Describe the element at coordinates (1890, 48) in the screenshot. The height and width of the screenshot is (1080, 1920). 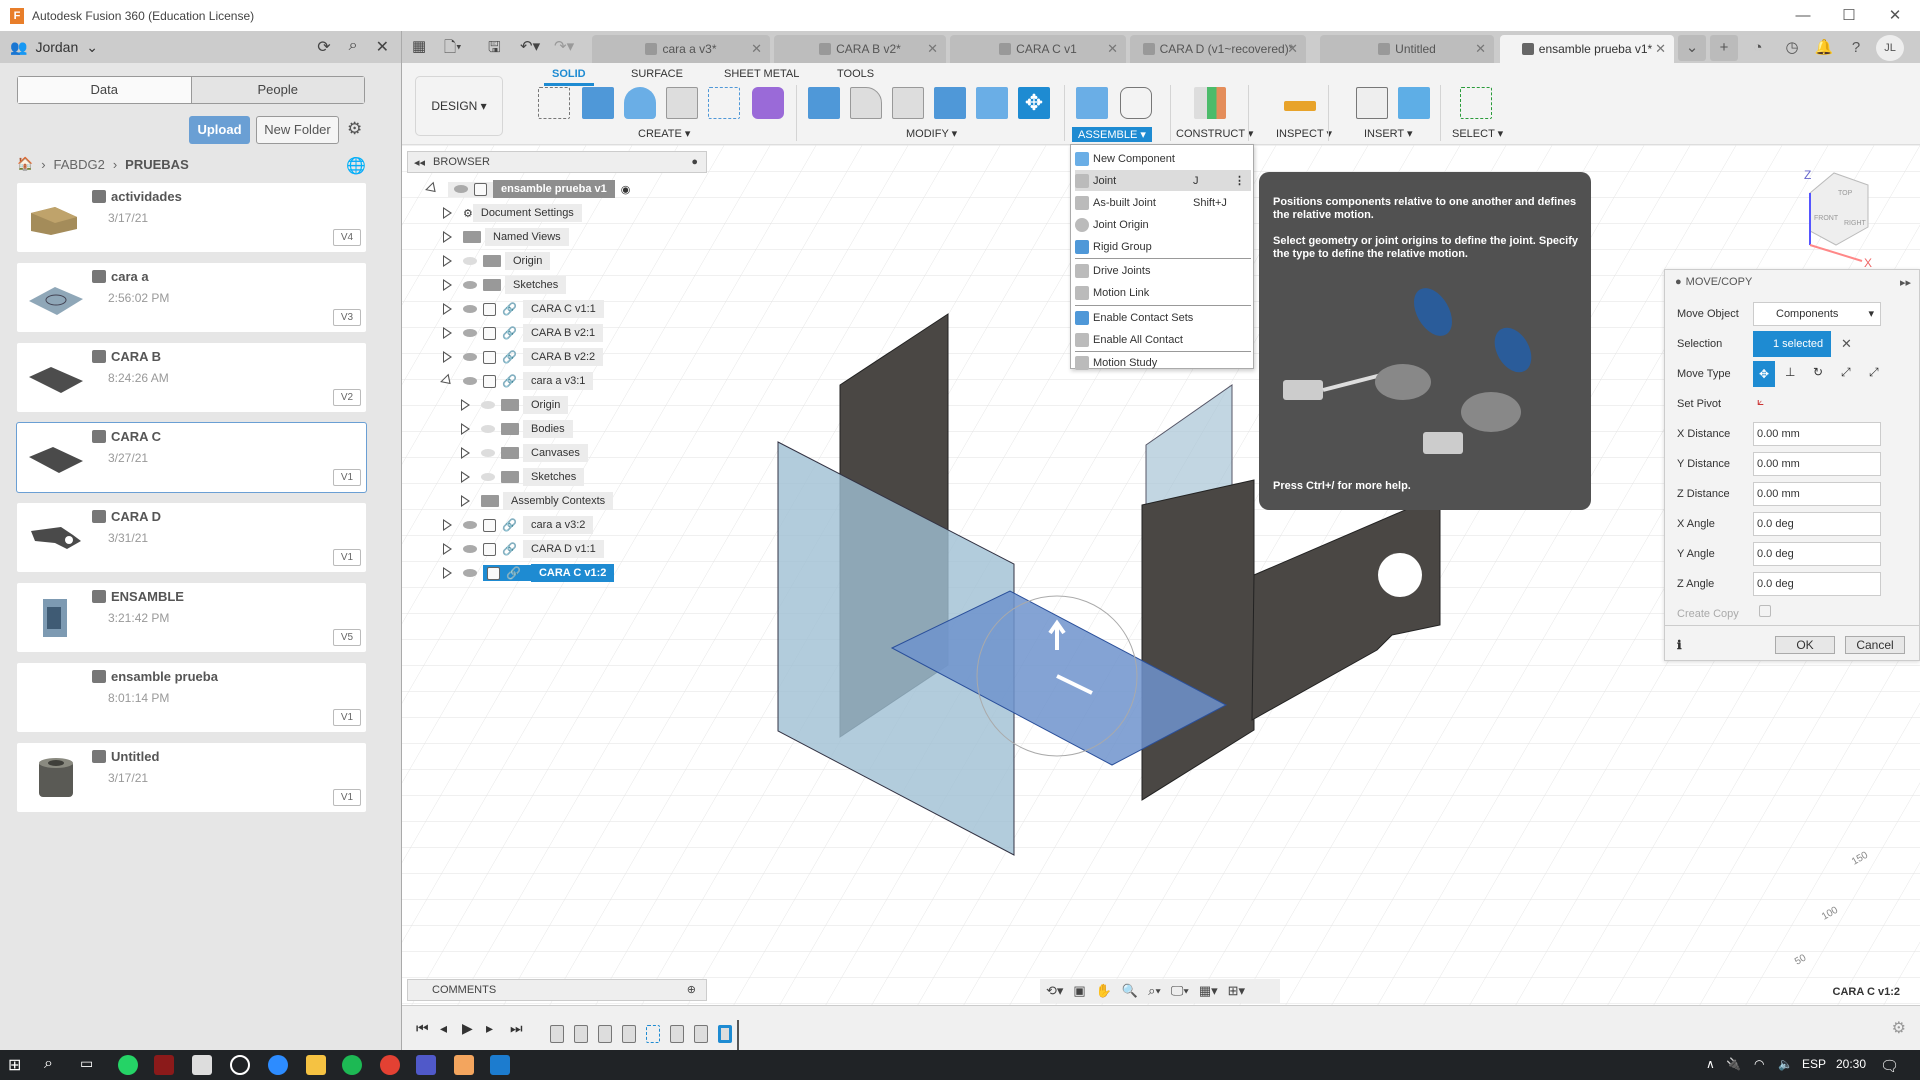
I see `user-avatar: JL` at that location.